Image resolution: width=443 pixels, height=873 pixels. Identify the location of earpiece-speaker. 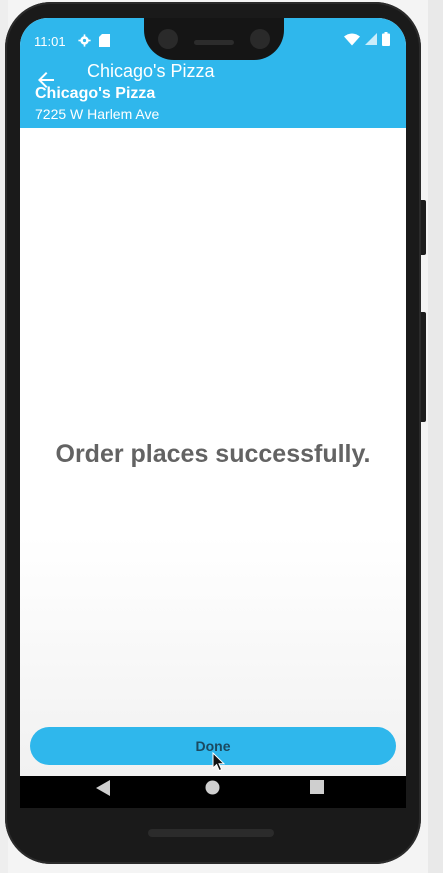
(214, 42).